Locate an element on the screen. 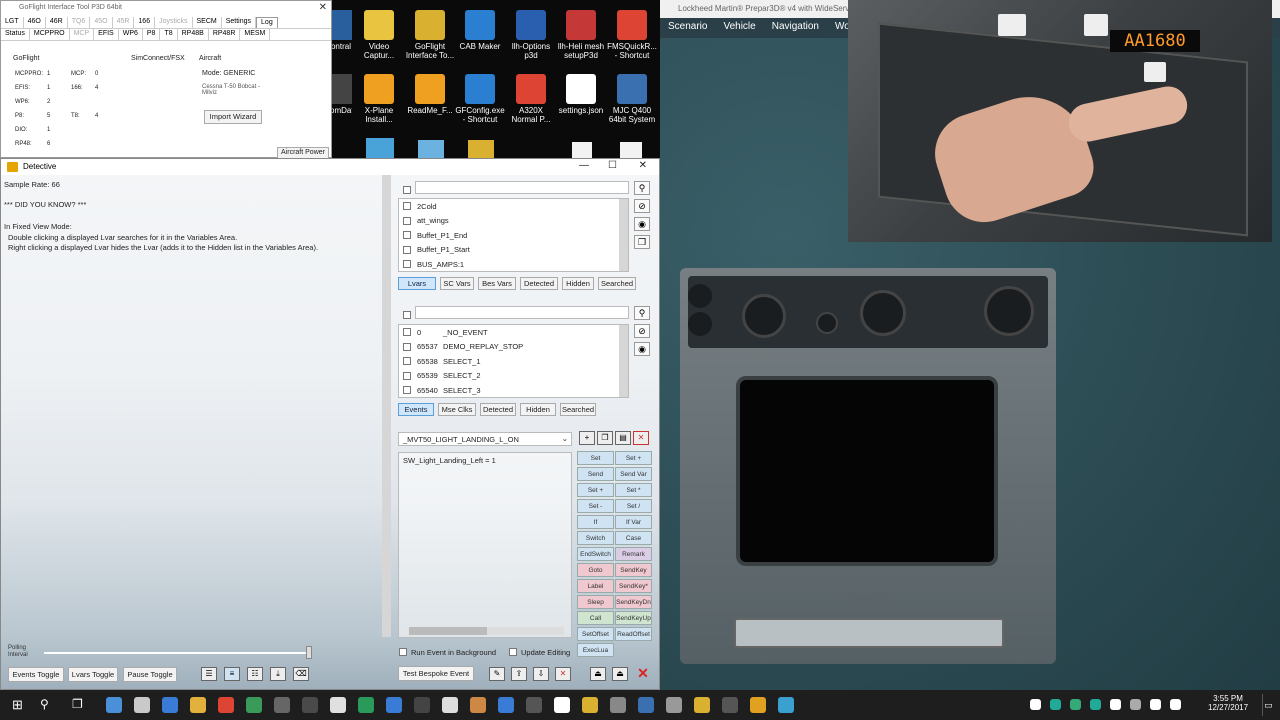 The height and width of the screenshot is (720, 1280). table-icon: ☷ is located at coordinates (255, 674).